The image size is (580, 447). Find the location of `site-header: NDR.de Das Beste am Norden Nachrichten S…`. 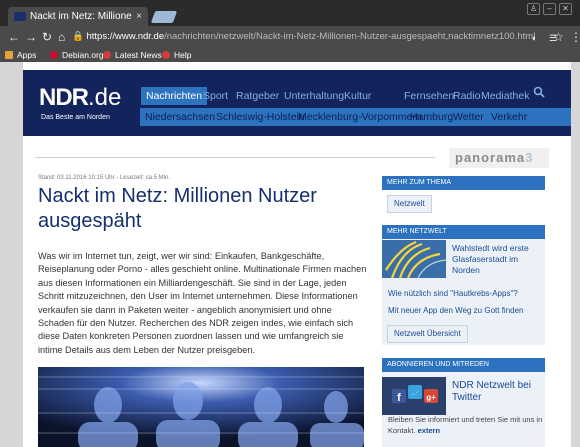

site-header: NDR.de Das Beste am Norden Nachrichten S… is located at coordinates (297, 103).